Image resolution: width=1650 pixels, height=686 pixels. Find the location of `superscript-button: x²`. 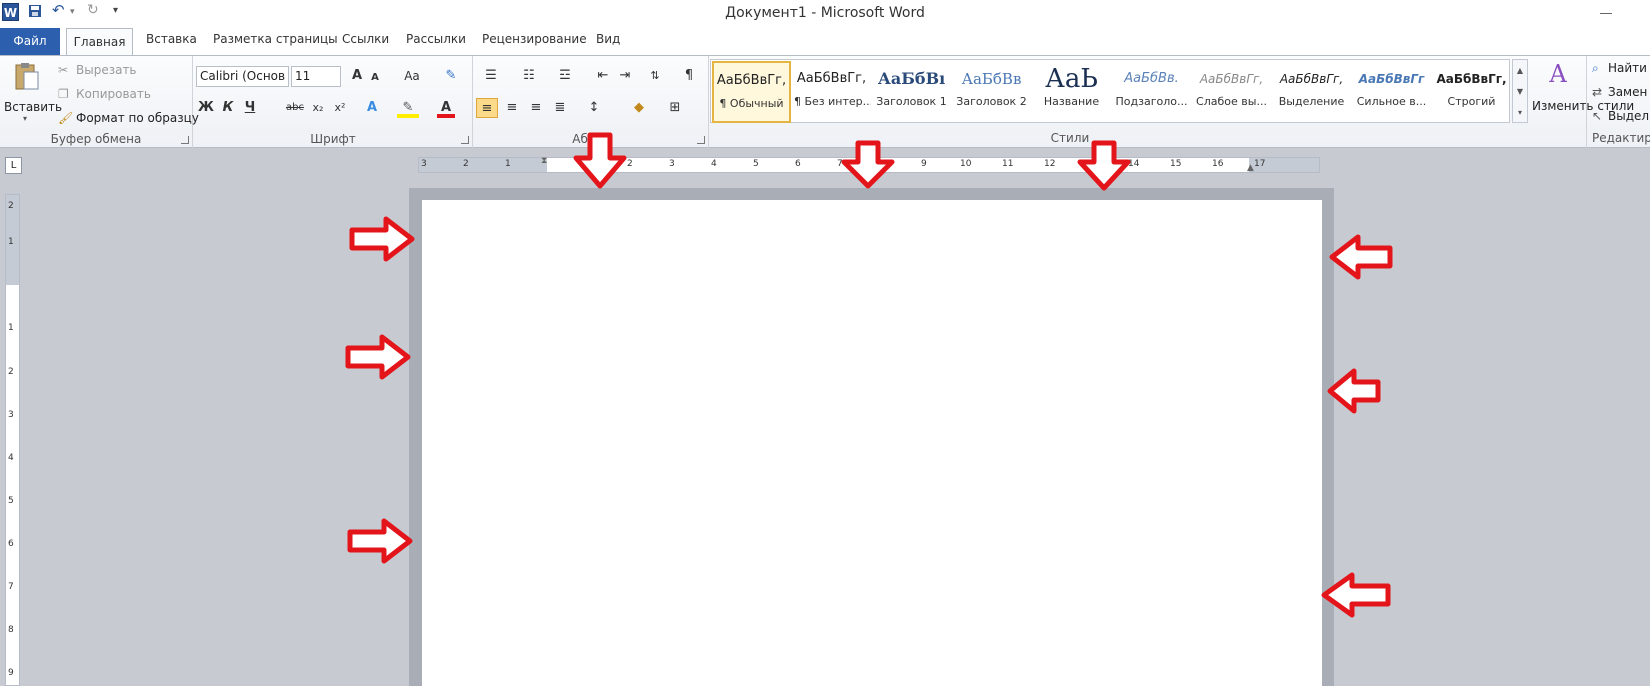

superscript-button: x² is located at coordinates (340, 108).